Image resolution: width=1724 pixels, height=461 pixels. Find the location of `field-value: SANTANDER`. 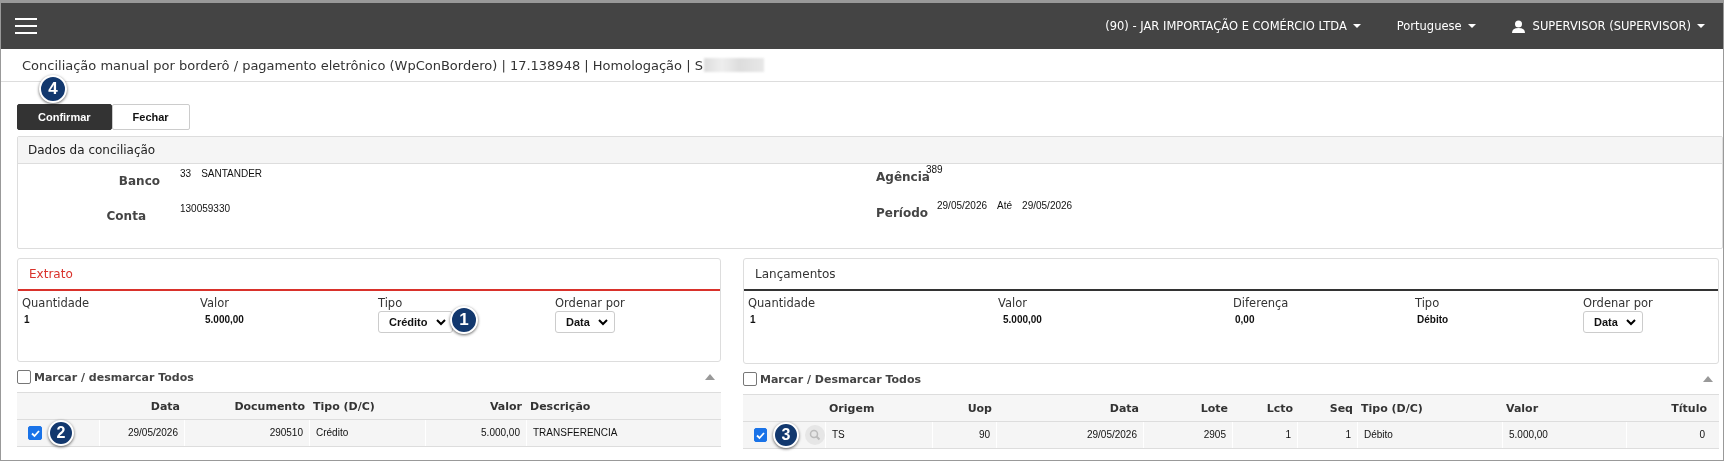

field-value: SANTANDER is located at coordinates (232, 173).